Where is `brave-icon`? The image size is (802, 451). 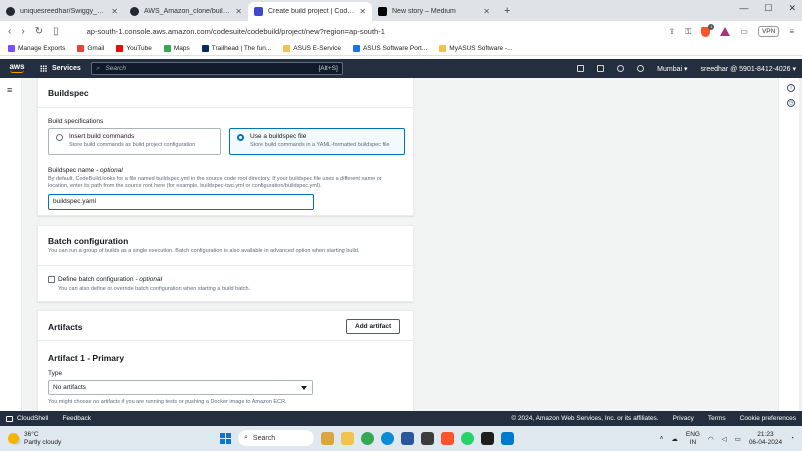 brave-icon is located at coordinates (447, 438).